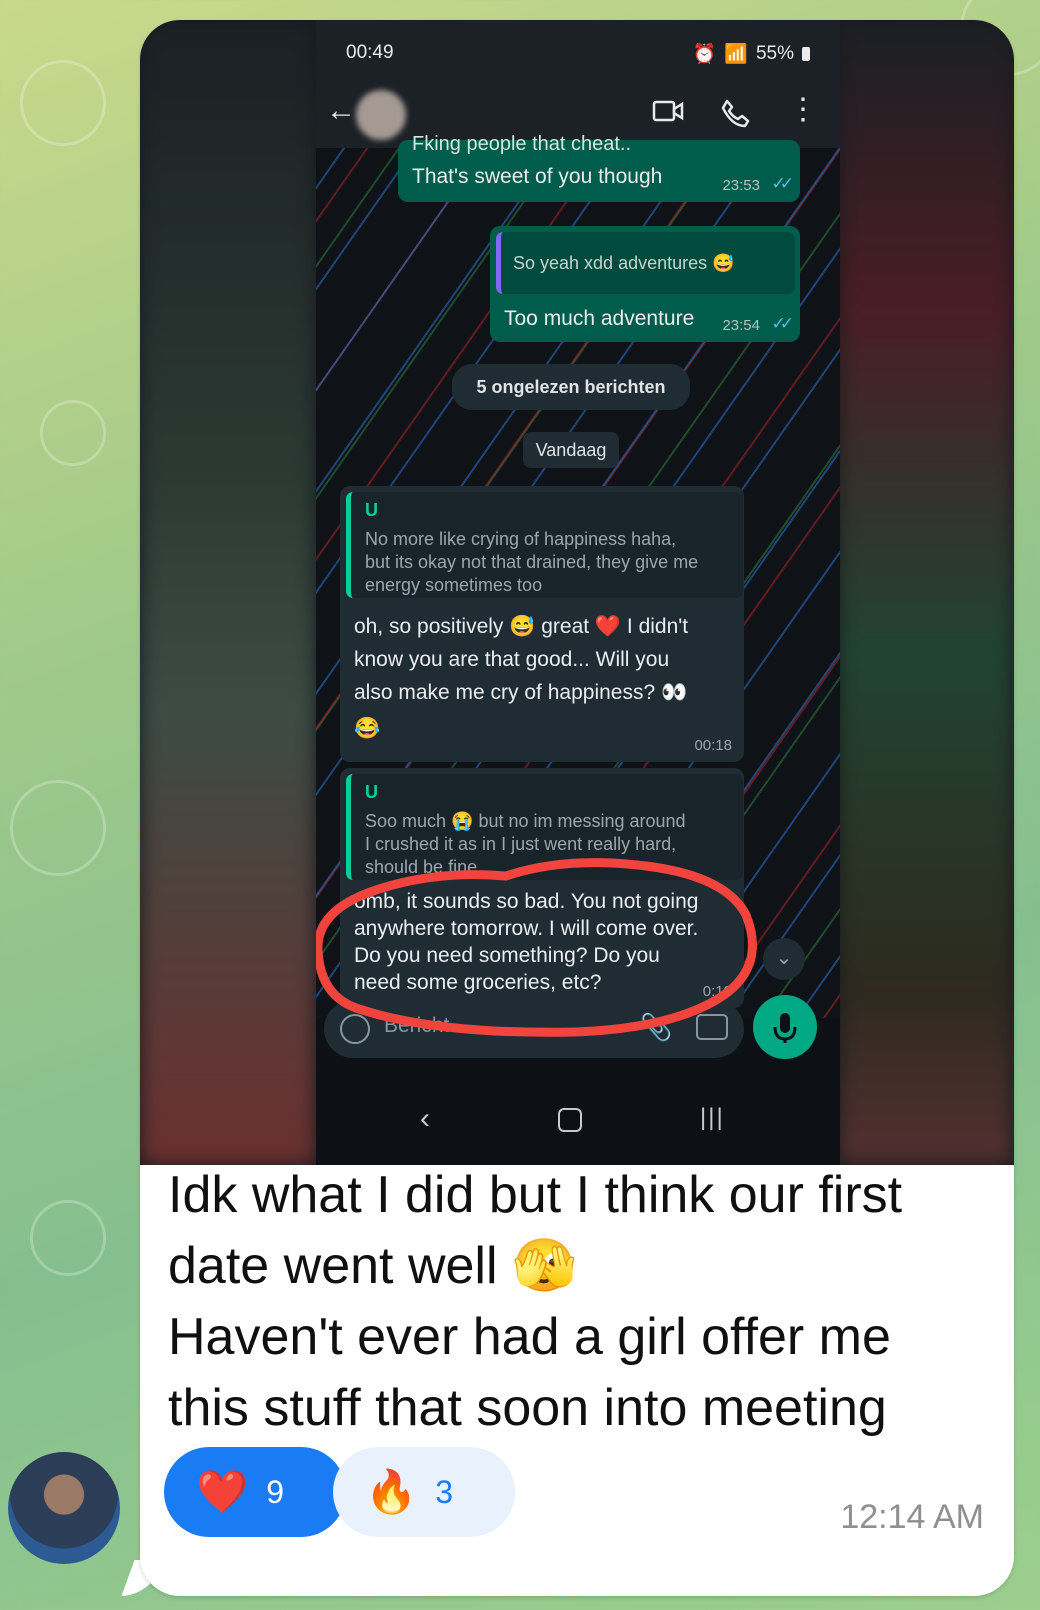  I want to click on wifi-signal-icon: 📶, so click(736, 54).